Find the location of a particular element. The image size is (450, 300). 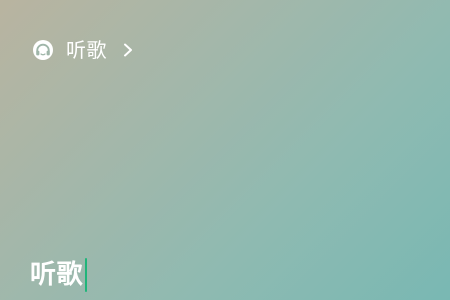

search-input-display: 听歌 is located at coordinates (59, 275).